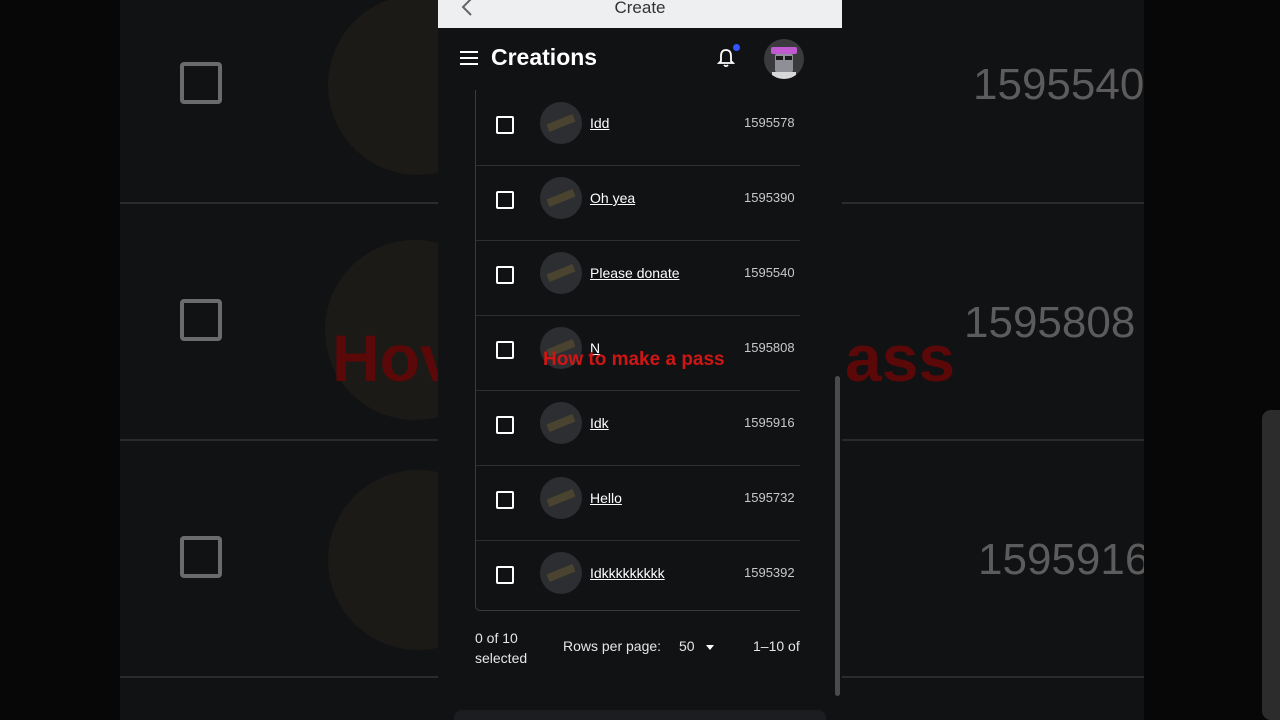 This screenshot has height=720, width=1280. I want to click on item-id: 1595916, so click(769, 422).